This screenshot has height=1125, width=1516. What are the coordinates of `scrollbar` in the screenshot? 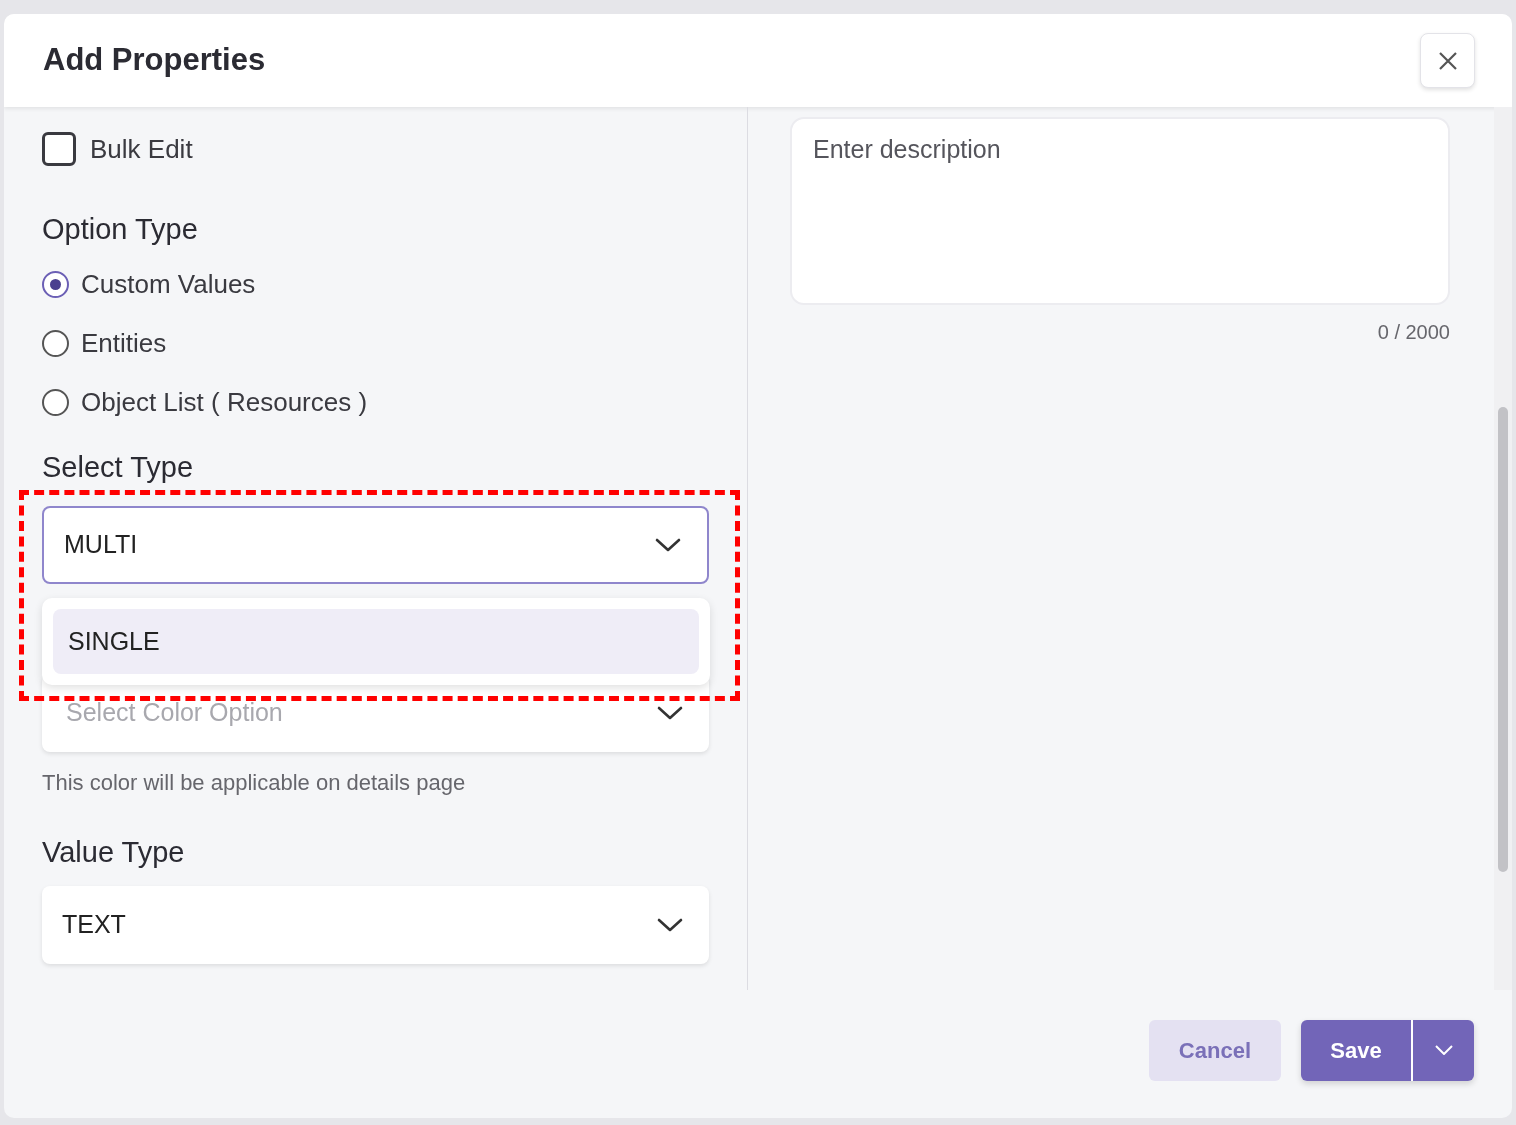 It's located at (1503, 548).